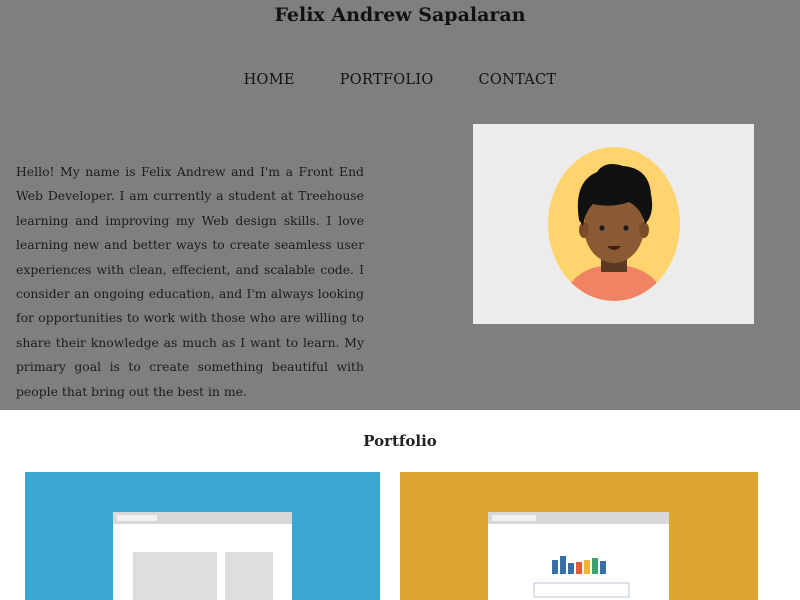 Image resolution: width=800 pixels, height=600 pixels. What do you see at coordinates (400, 441) in the screenshot?
I see `portfolio-heading: Portfolio` at bounding box center [400, 441].